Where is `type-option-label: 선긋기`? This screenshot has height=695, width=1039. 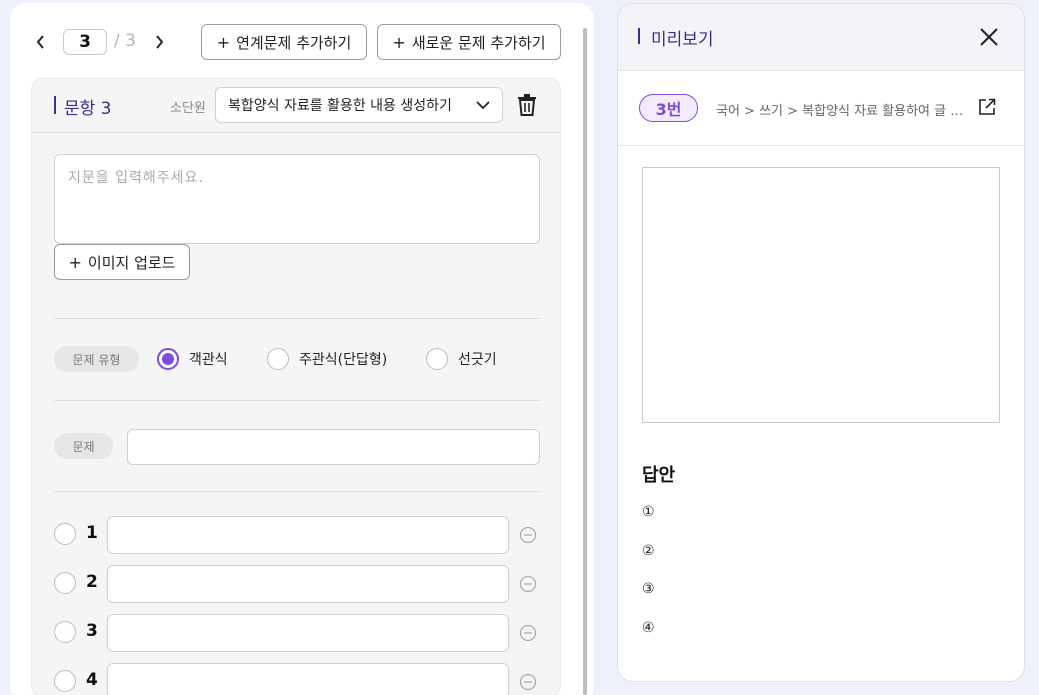 type-option-label: 선긋기 is located at coordinates (477, 360).